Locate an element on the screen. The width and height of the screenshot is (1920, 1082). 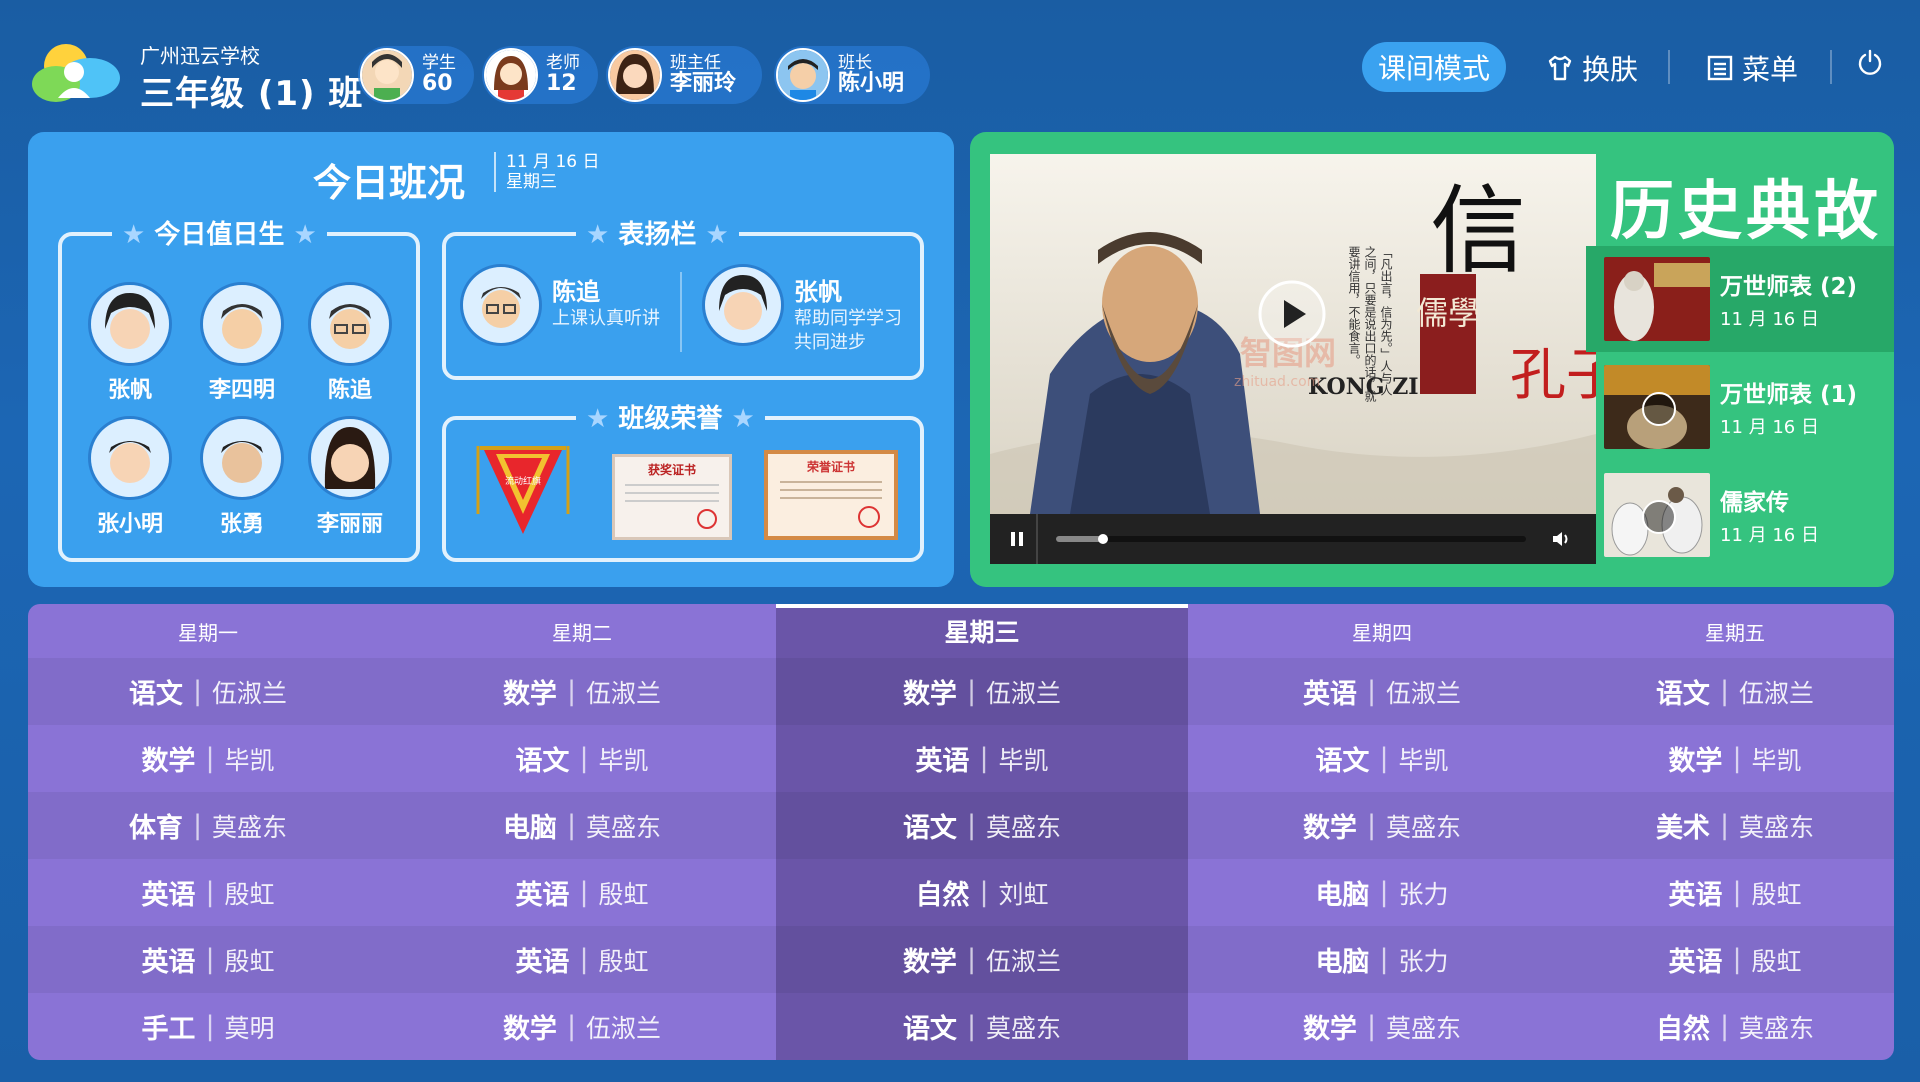
teacher-label: 殷虹 is located at coordinates (249, 894).